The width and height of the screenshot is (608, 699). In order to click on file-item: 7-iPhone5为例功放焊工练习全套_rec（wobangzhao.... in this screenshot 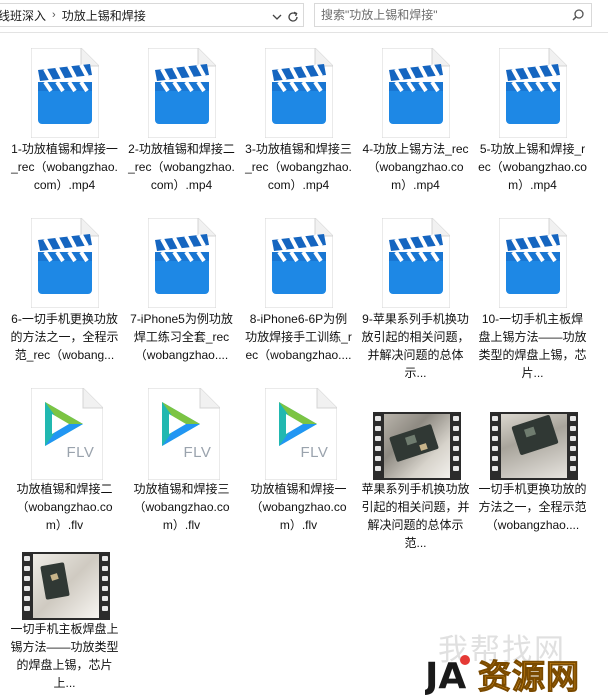, I will do `click(181, 288)`.